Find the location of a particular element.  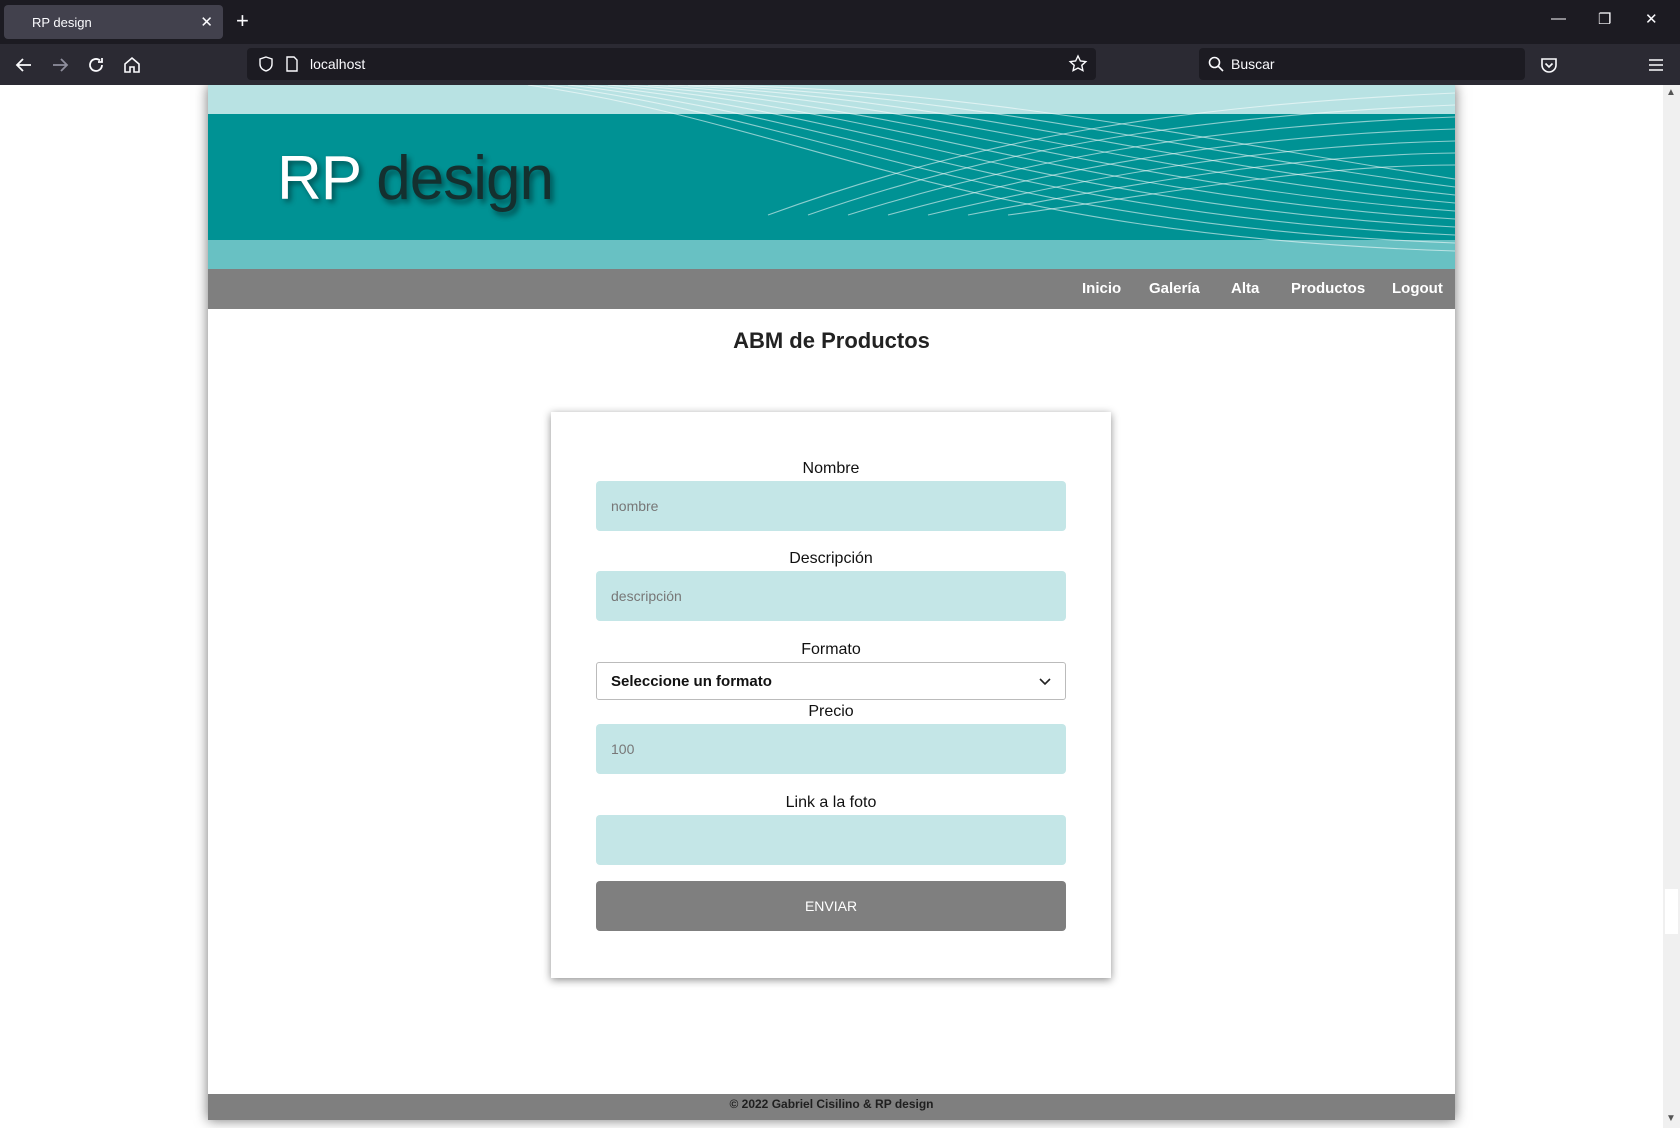

site-footer: © 2022 Gabriel Cisilino & RP design is located at coordinates (831, 1107).